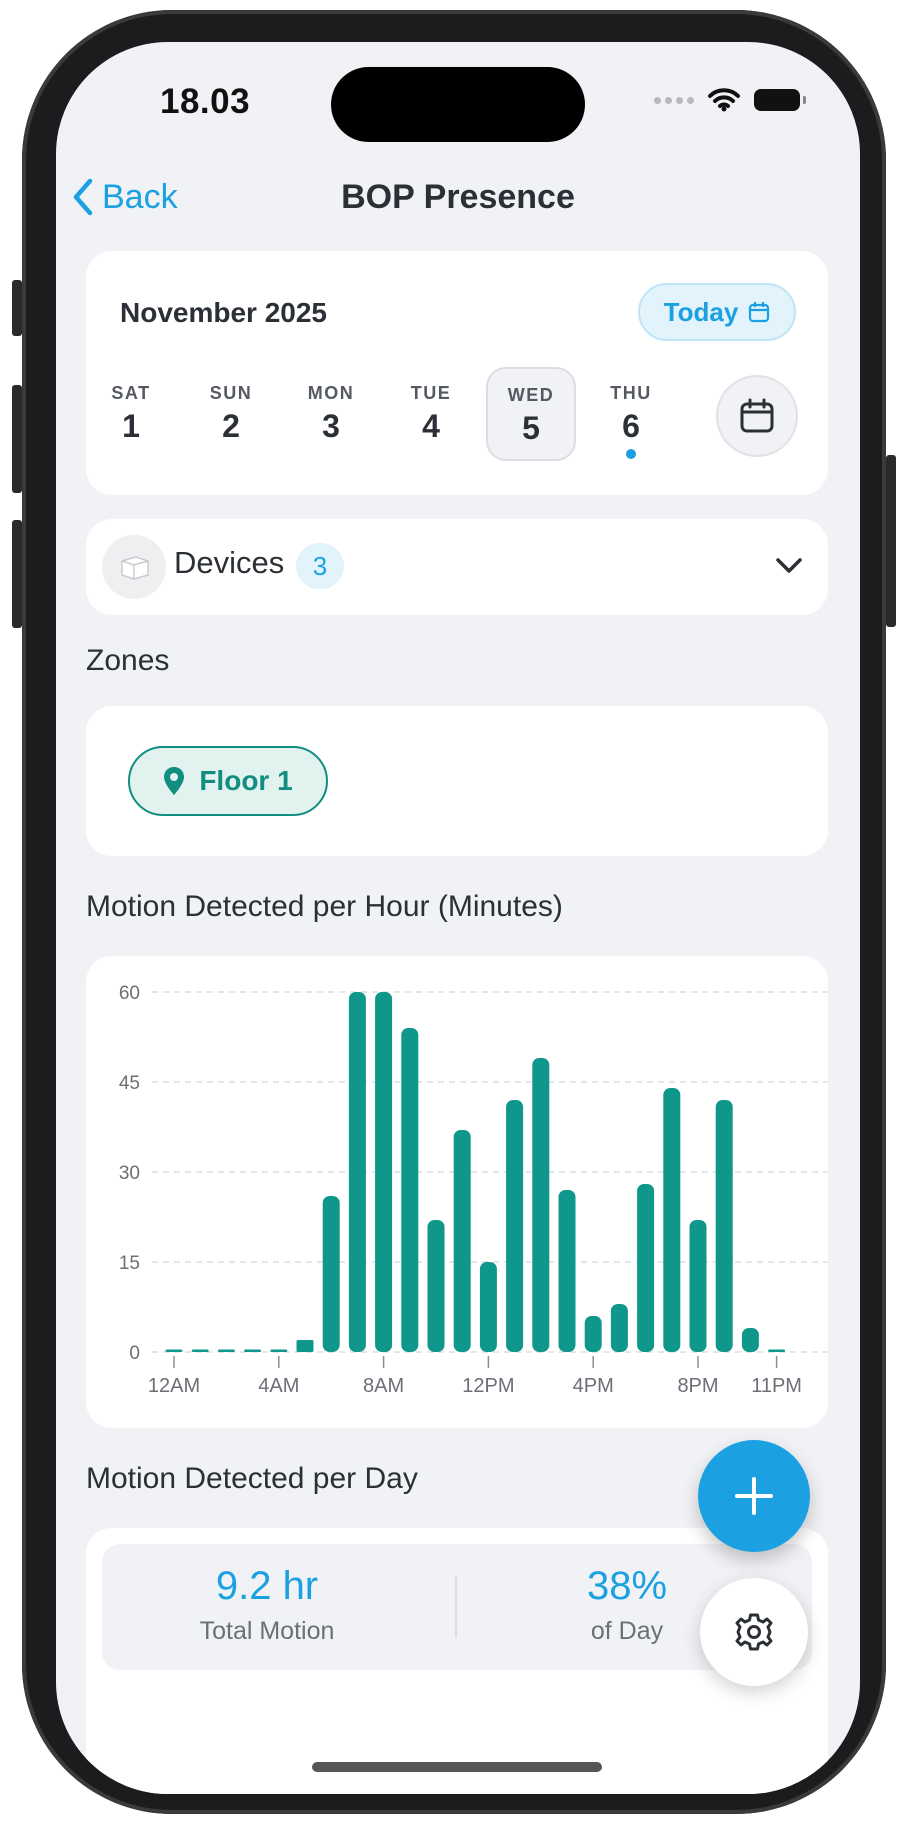  What do you see at coordinates (698, 1286) in the screenshot?
I see `bar-8PM` at bounding box center [698, 1286].